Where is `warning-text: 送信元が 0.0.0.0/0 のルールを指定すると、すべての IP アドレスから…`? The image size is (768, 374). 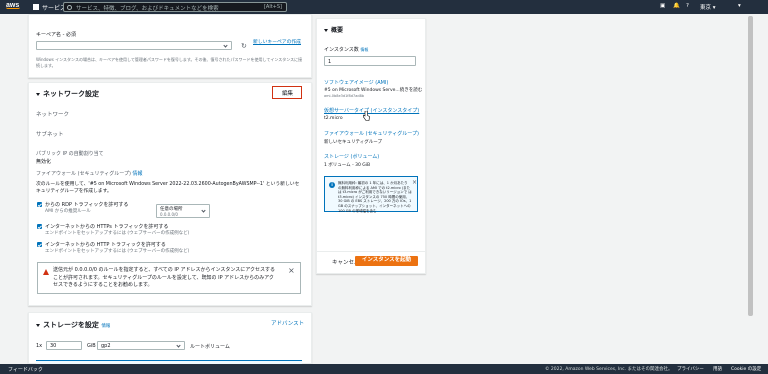
warning-text: 送信元が 0.0.0.0/0 のルールを指定すると、すべての IP アドレスから… is located at coordinates (164, 277).